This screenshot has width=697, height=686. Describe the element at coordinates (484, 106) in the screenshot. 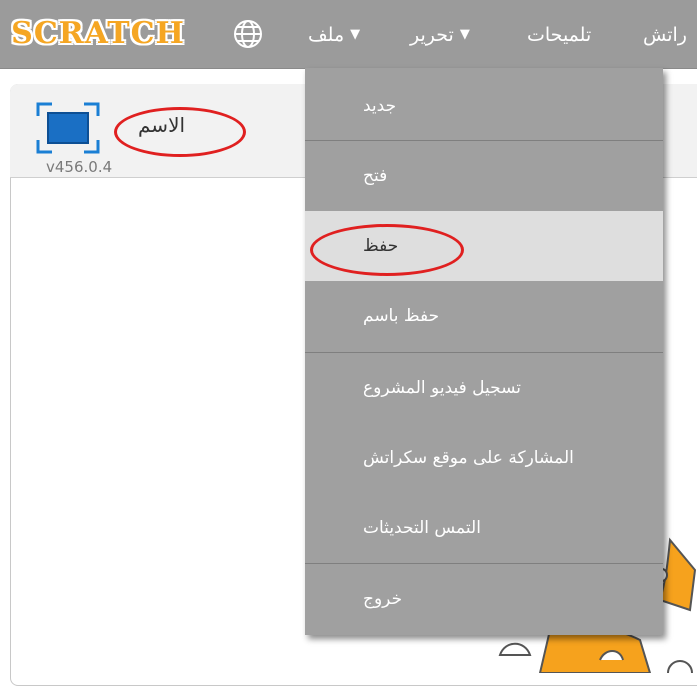

I see `menu-item-new: جديد` at that location.